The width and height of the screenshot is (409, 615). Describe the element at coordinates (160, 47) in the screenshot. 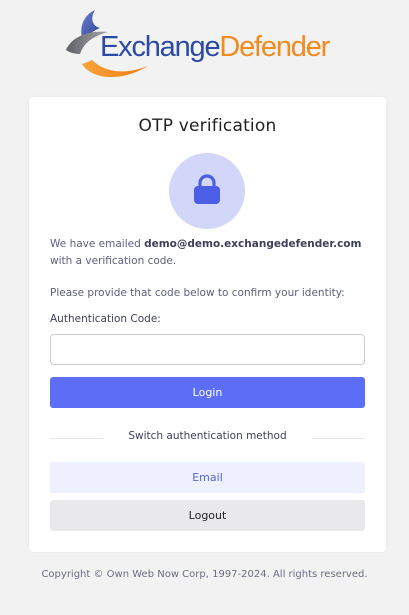

I see `logo-word-exchange: Exchange` at that location.